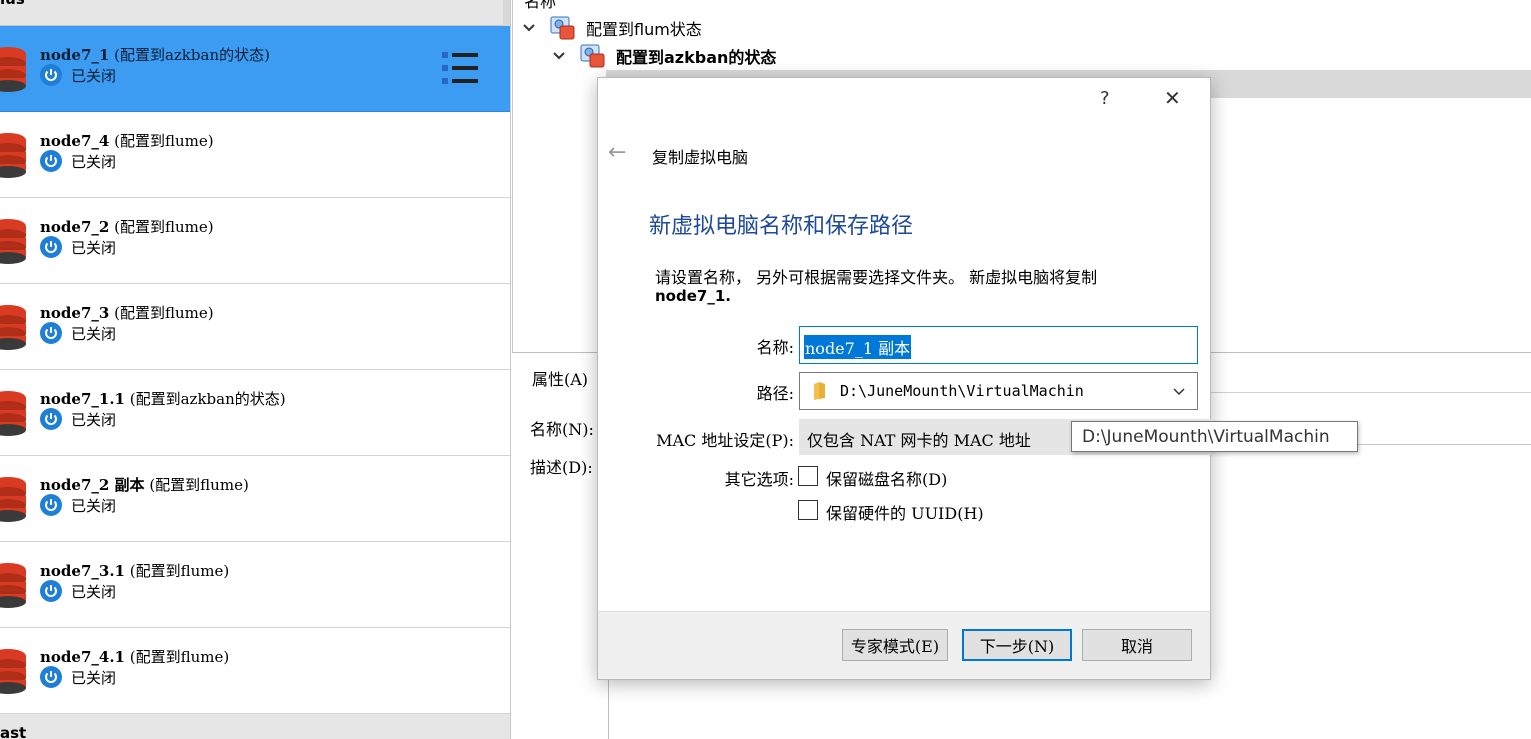  Describe the element at coordinates (82, 657) in the screenshot. I see `vm-name-text: node7_4.1` at that location.